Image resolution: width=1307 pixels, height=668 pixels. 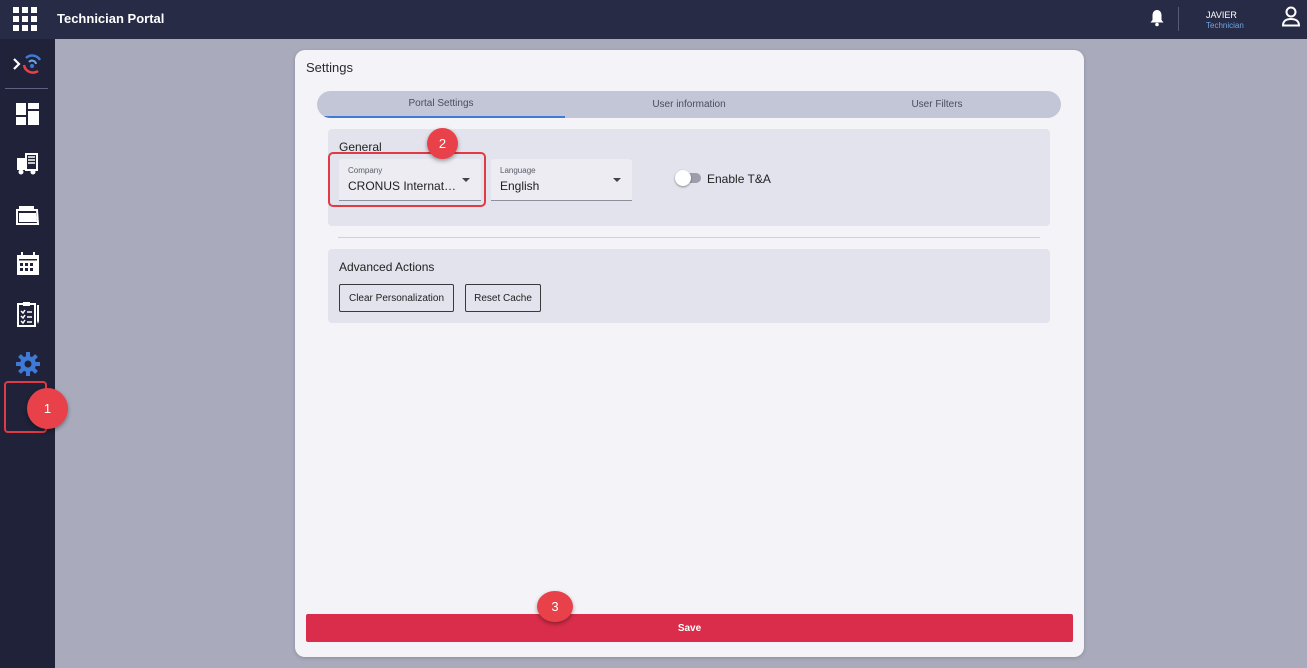 What do you see at coordinates (407, 179) in the screenshot?
I see `company-highlight` at bounding box center [407, 179].